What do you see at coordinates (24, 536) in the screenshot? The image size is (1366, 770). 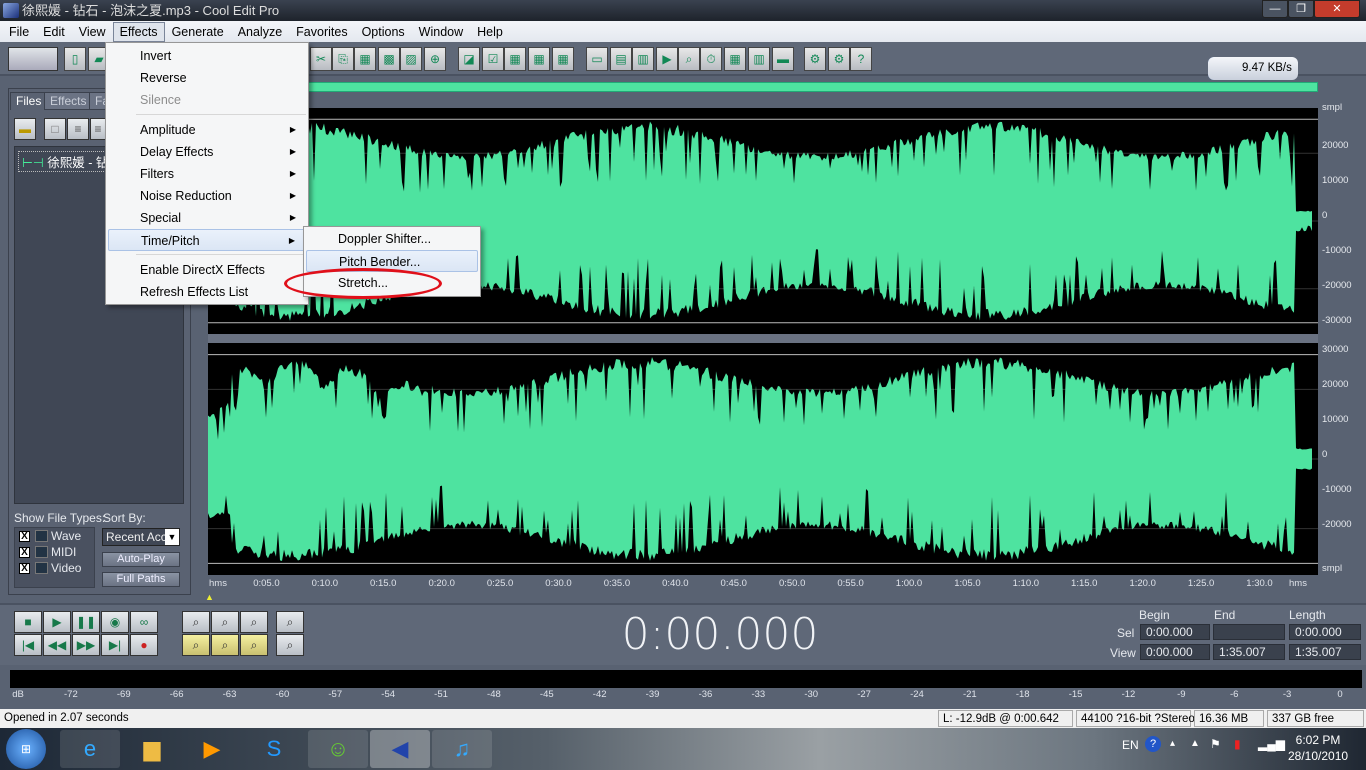 I see `checkbox-wave: X` at bounding box center [24, 536].